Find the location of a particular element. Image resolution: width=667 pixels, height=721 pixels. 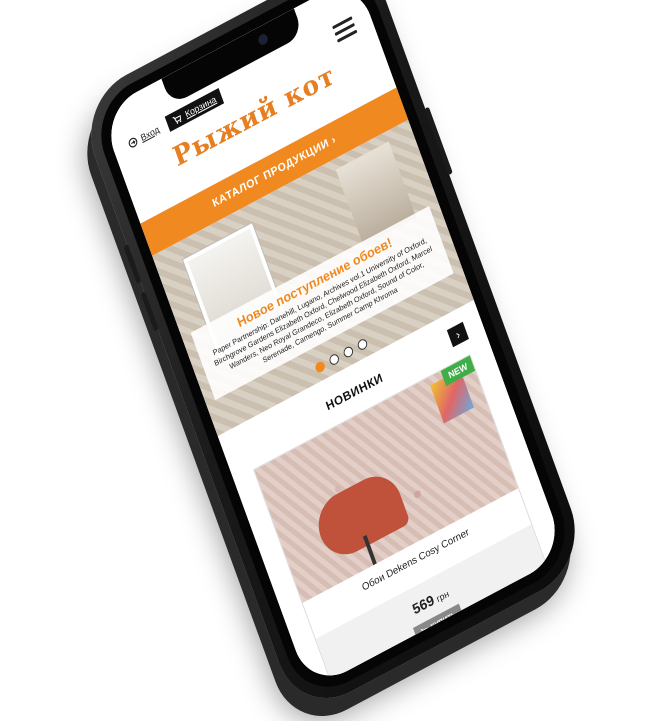

price-value: 569 is located at coordinates (423, 604).